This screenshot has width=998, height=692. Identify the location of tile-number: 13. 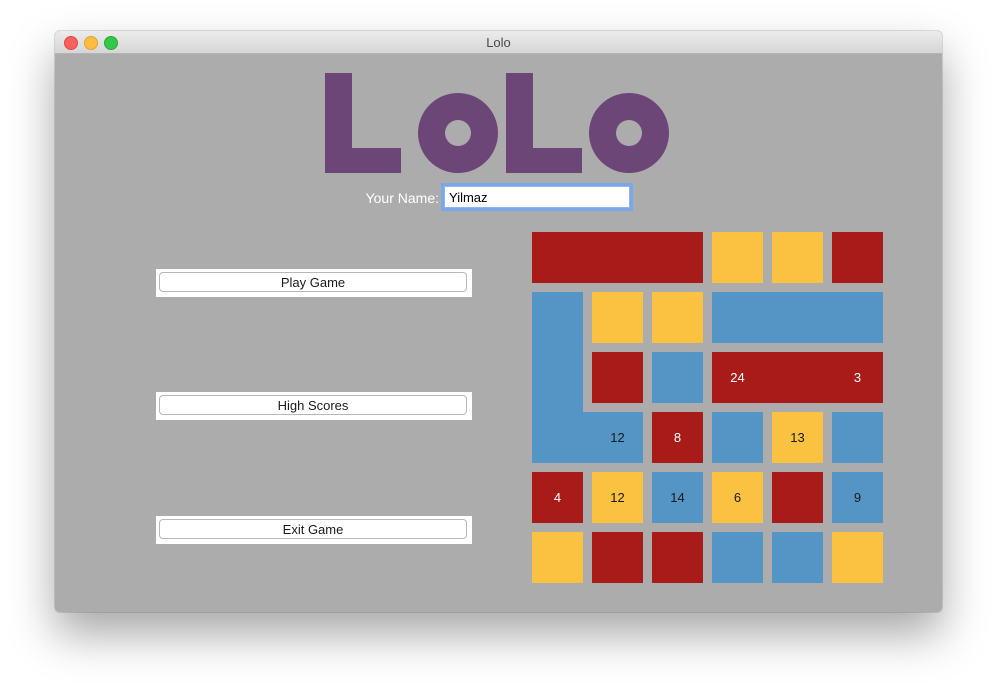
(797, 437).